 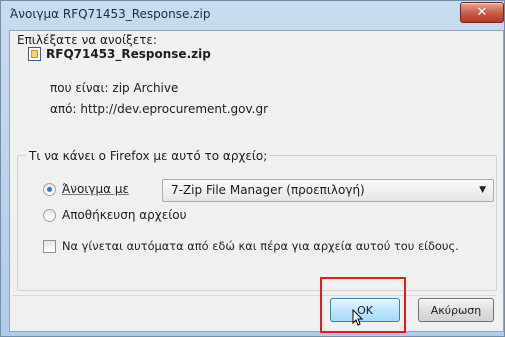 I want to click on open-prompt: Επιλέξατε να ανοίξετε:, so click(x=87, y=40).